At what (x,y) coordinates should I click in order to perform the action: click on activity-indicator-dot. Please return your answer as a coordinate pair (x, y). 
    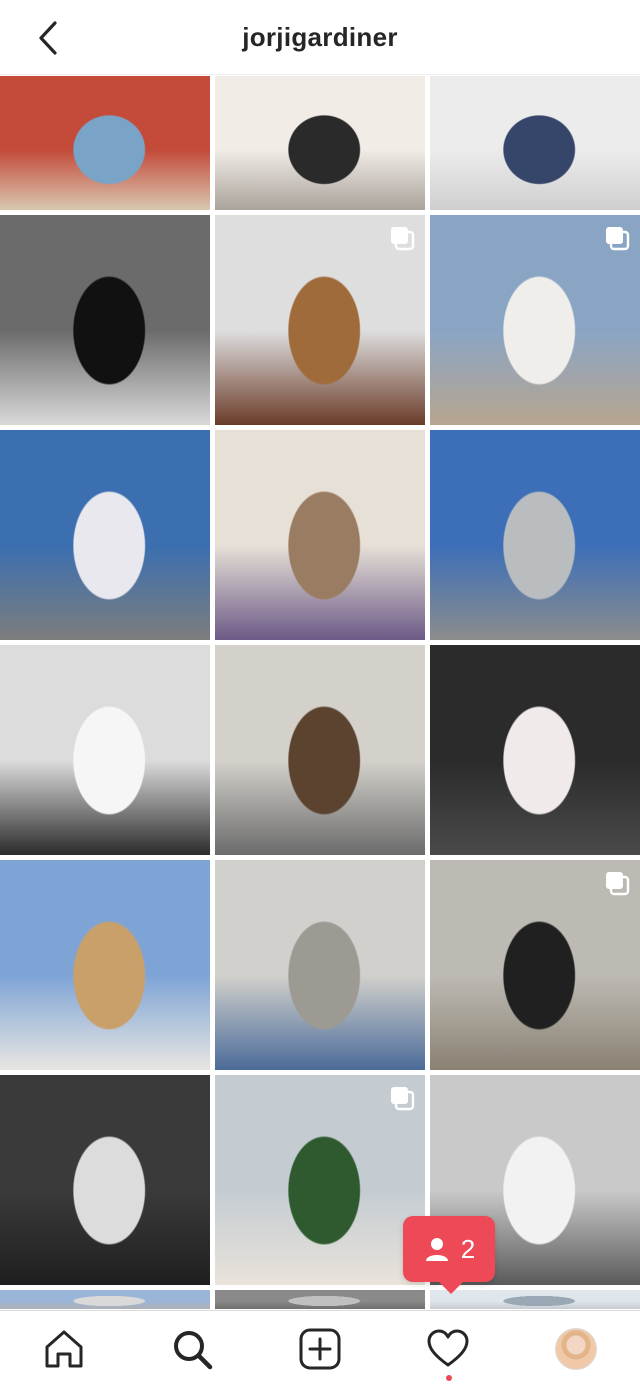
    Looking at the image, I should click on (449, 1377).